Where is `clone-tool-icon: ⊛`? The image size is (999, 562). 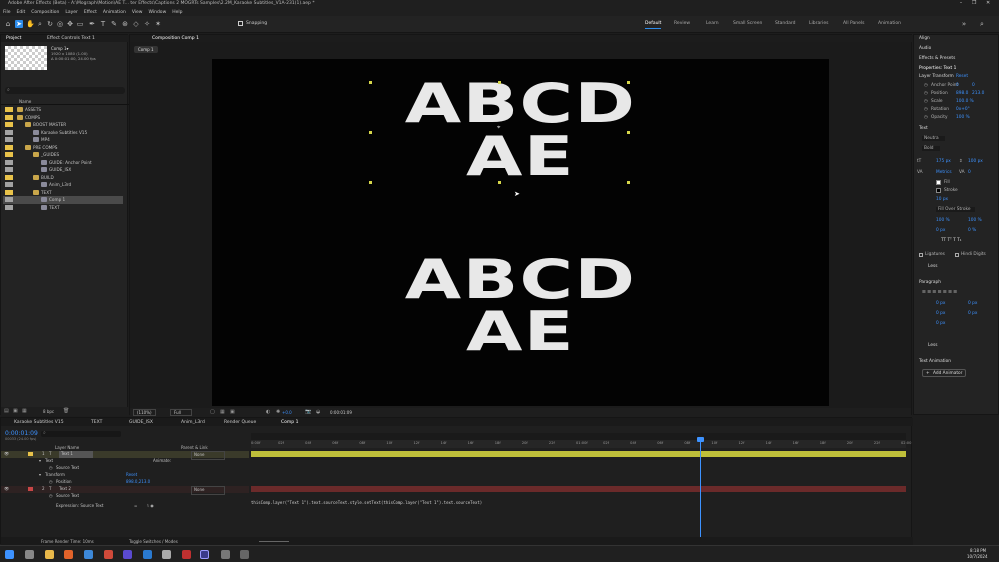 clone-tool-icon: ⊛ is located at coordinates (125, 24).